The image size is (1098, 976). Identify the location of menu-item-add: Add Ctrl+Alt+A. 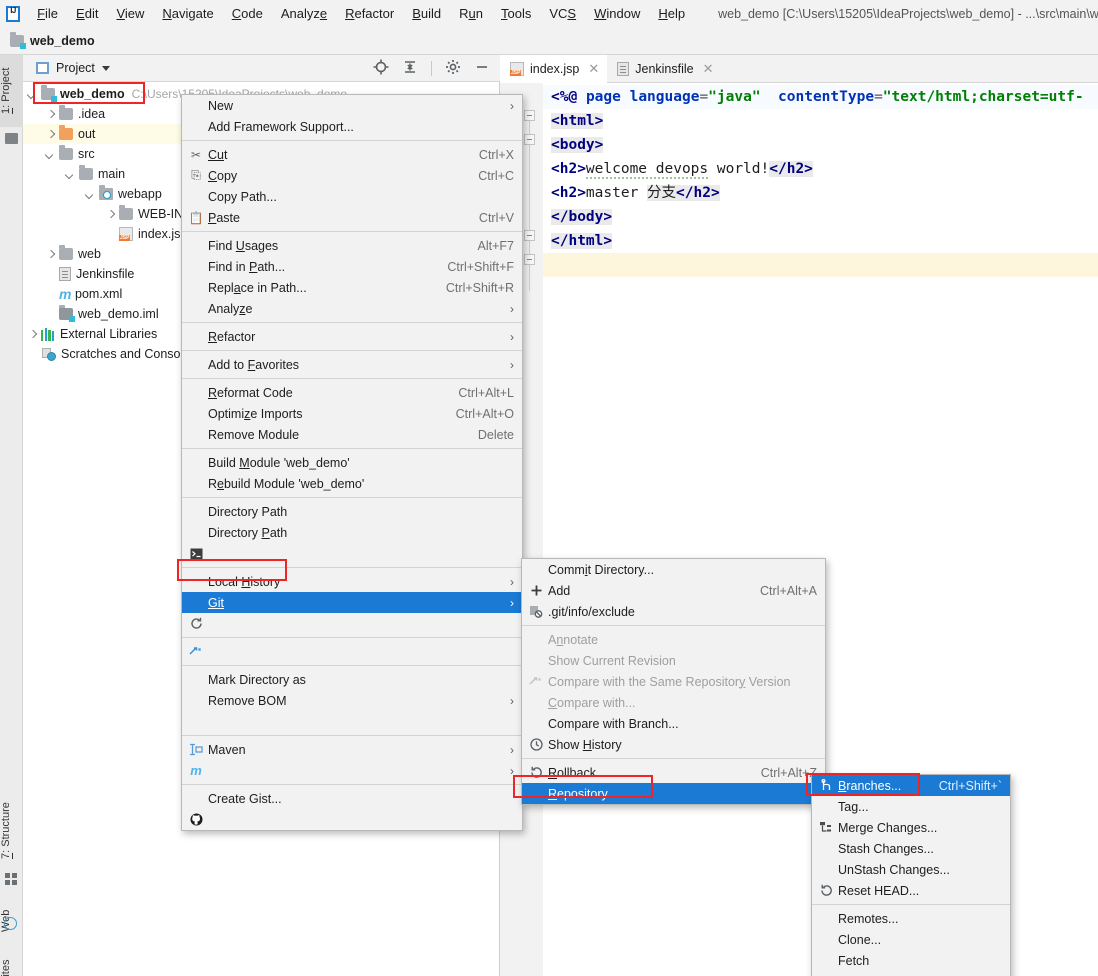
(673, 590).